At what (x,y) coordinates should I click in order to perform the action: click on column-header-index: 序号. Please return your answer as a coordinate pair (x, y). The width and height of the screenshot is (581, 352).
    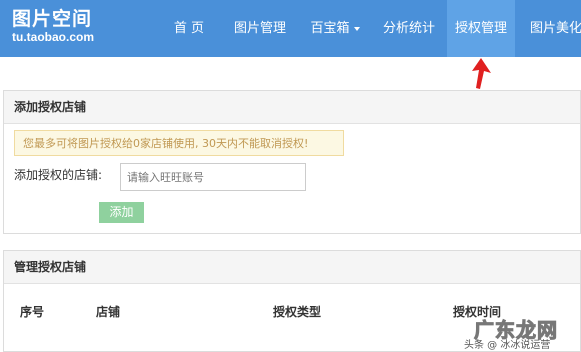
    Looking at the image, I should click on (32, 312).